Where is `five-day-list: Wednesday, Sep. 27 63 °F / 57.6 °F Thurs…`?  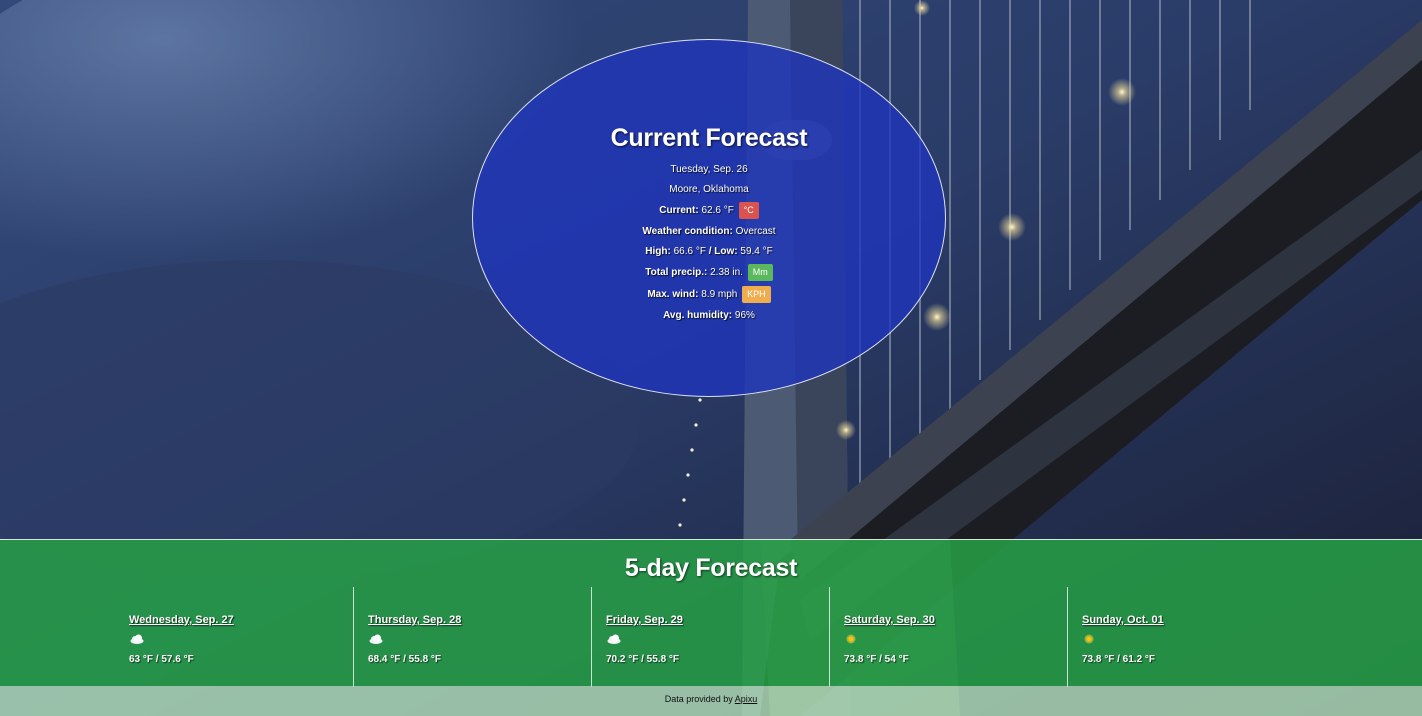
five-day-list: Wednesday, Sep. 27 63 °F / 57.6 °F Thurs… is located at coordinates (711, 637).